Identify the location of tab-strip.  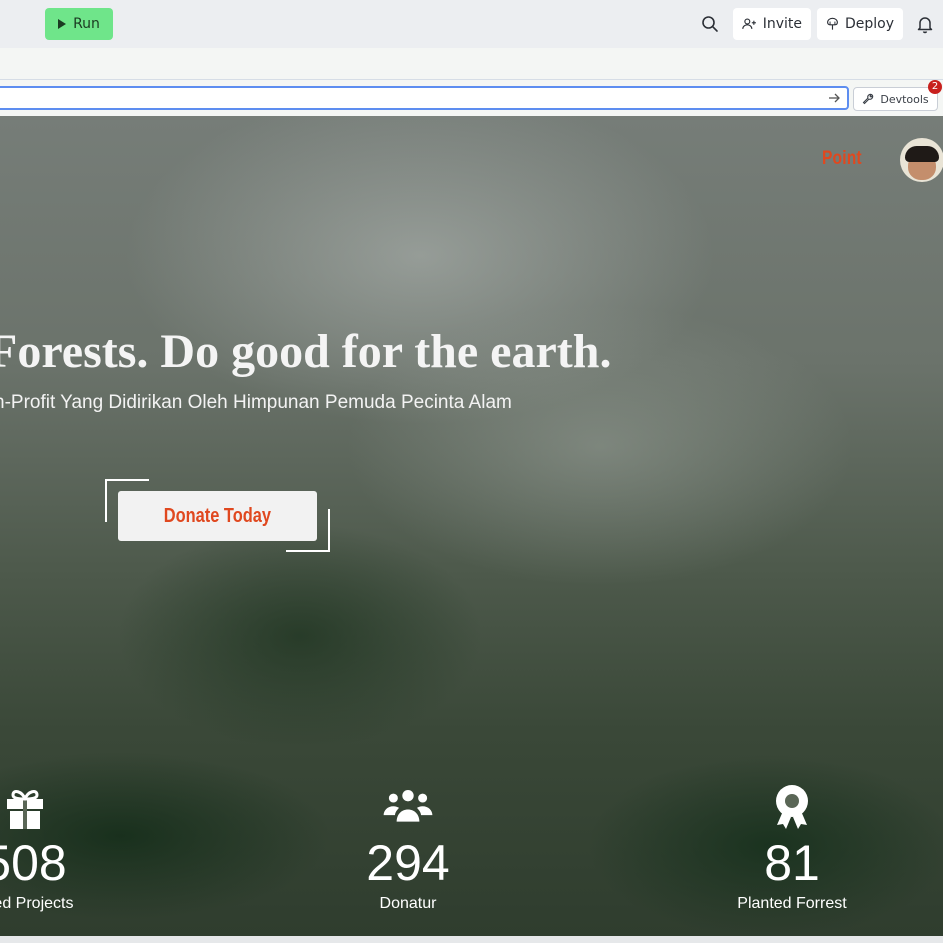
(471, 64).